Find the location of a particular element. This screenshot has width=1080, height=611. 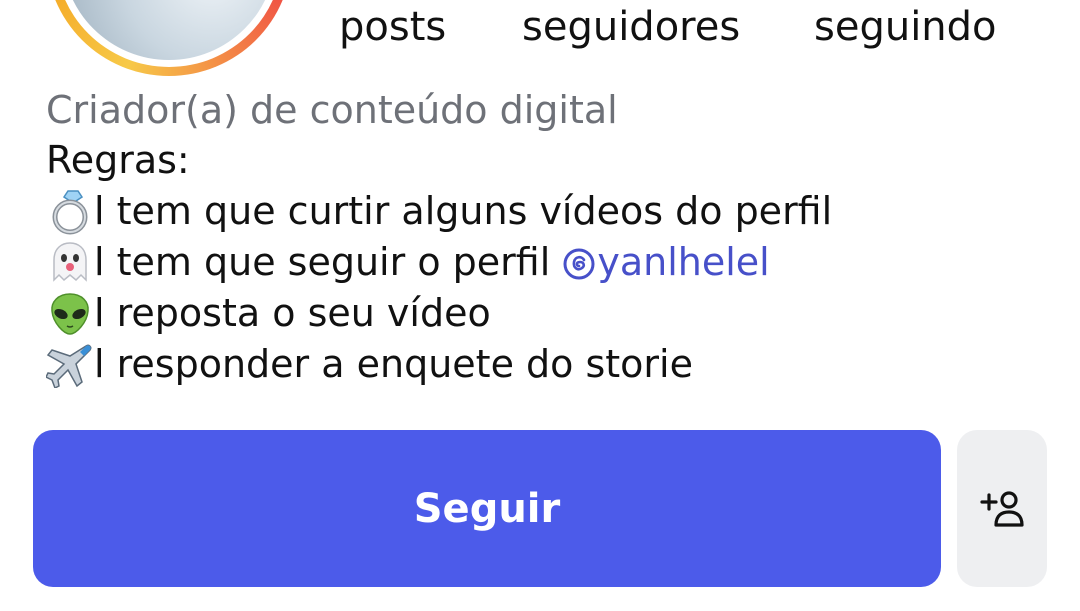

airplane-emoji-icon is located at coordinates (69, 365).